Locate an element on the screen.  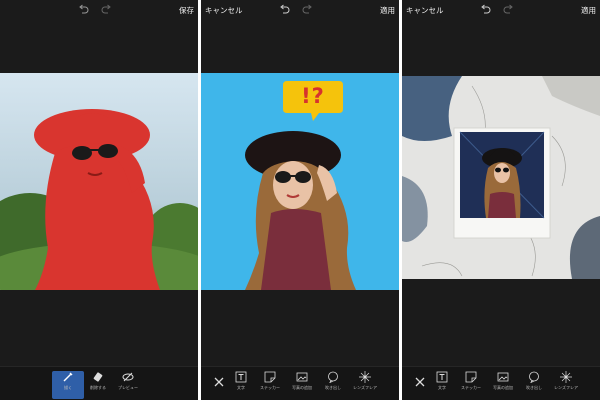
brush-icon is located at coordinates (68, 377).